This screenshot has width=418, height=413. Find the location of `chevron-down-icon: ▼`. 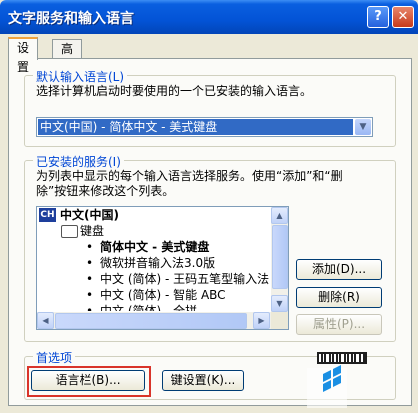

chevron-down-icon: ▼ is located at coordinates (363, 127).